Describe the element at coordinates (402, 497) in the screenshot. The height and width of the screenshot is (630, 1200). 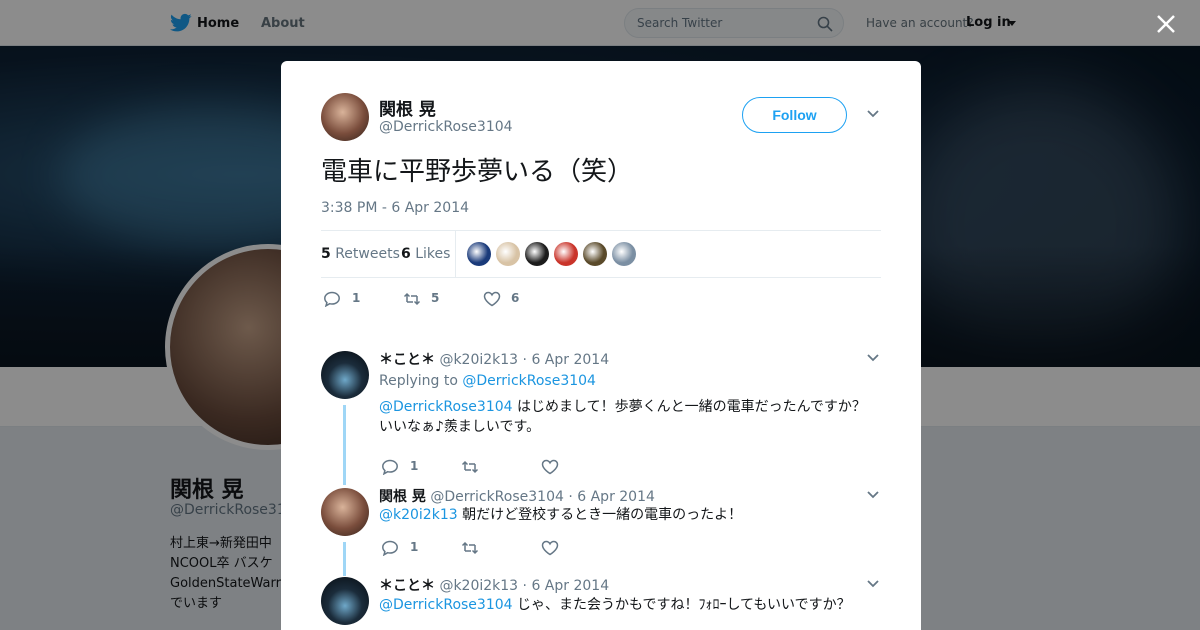
I see `reply-author-name: 関根 晃` at that location.